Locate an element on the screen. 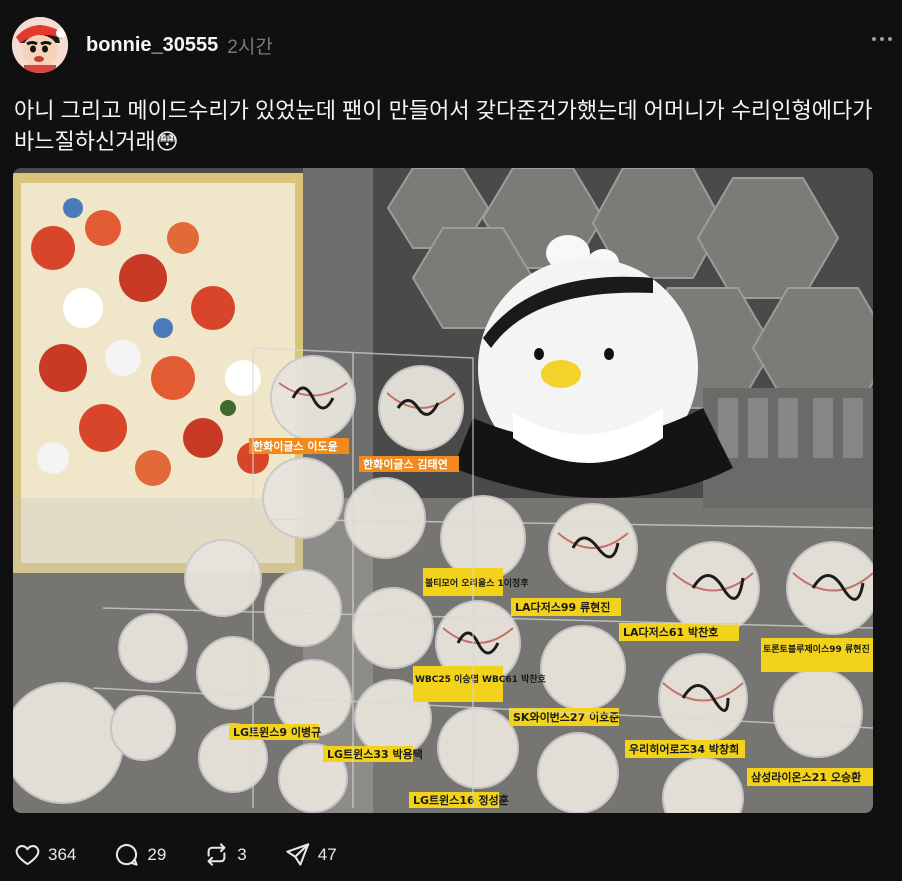 The height and width of the screenshot is (881, 902). ball-label: LG트윈스16 정성훈 is located at coordinates (461, 800).